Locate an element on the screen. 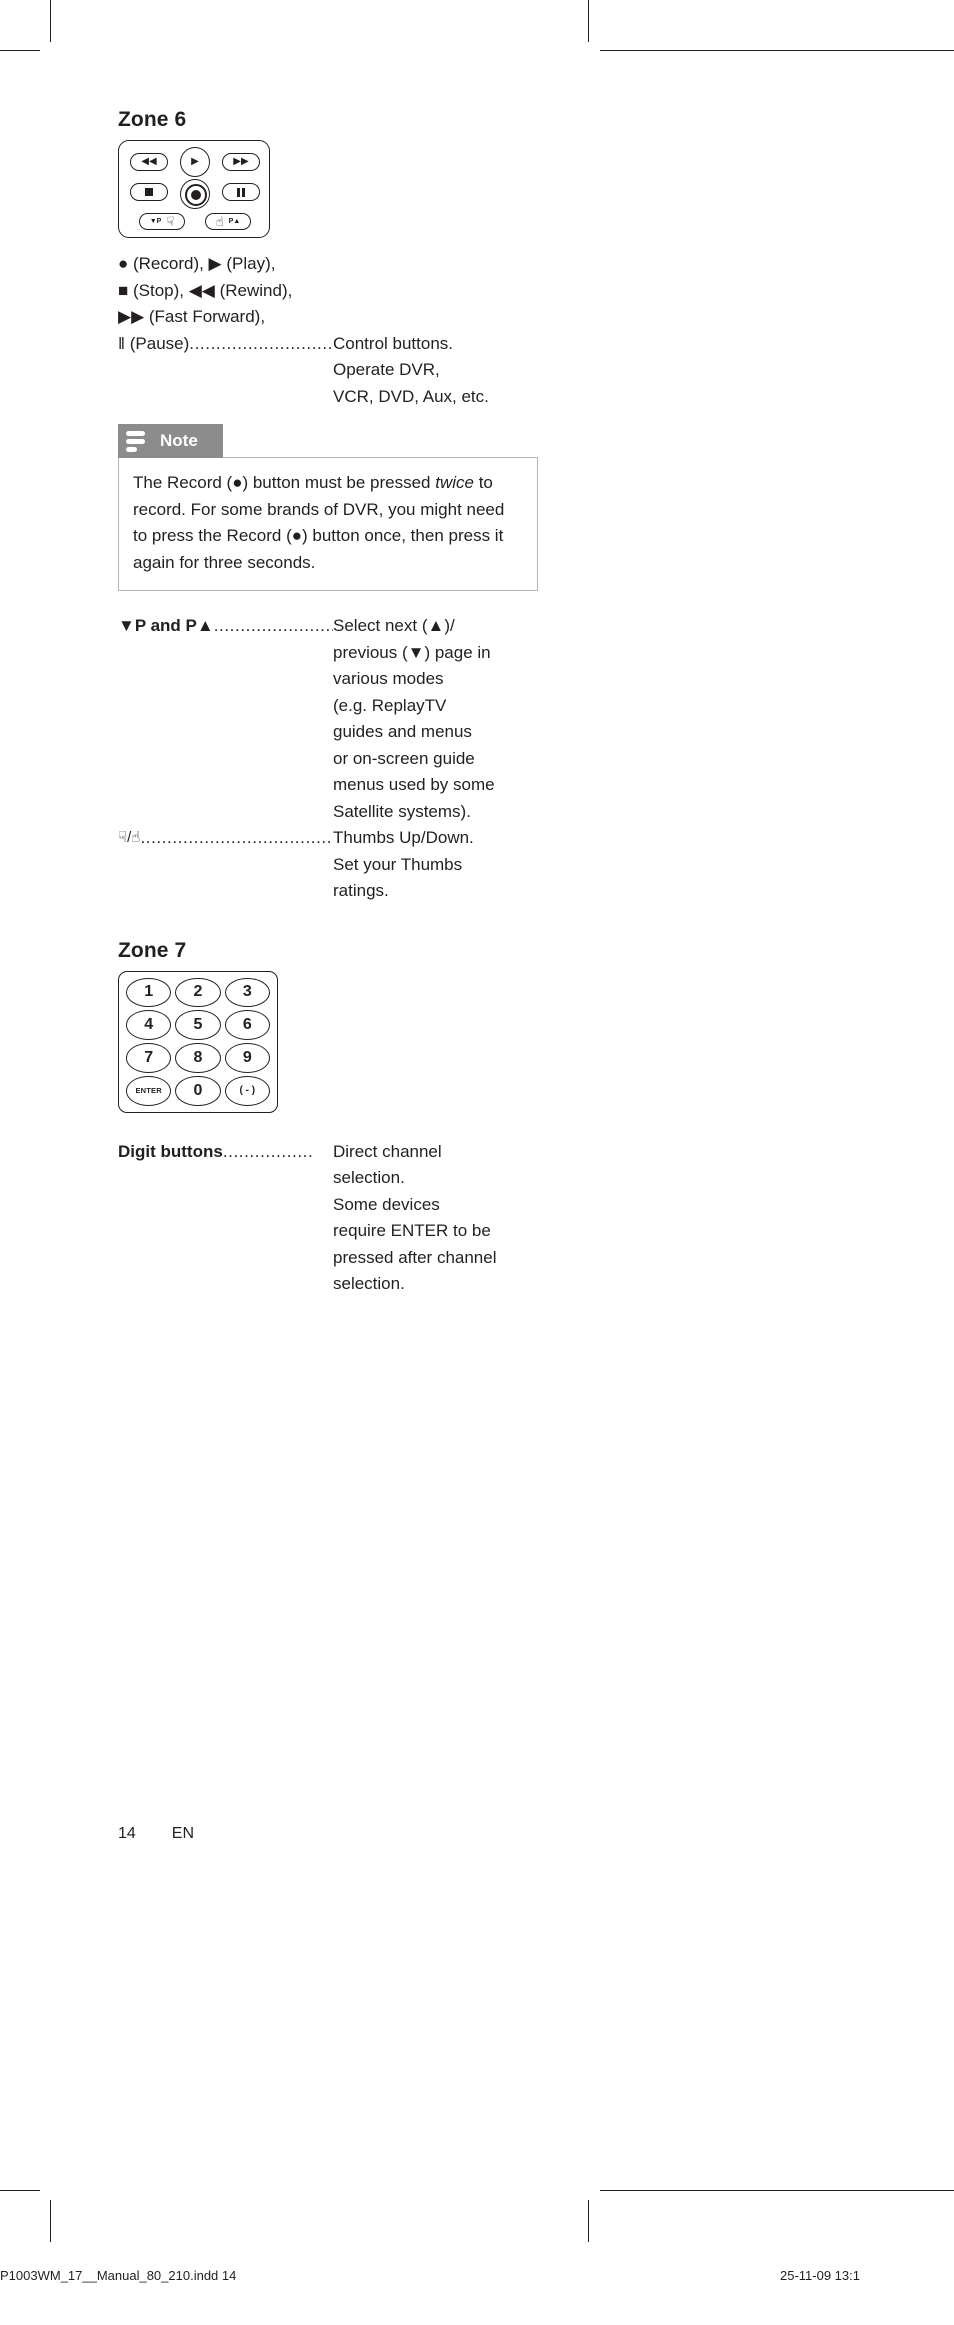 The width and height of the screenshot is (954, 2325). thumbs-up-page-up-button: ☝ P▲ is located at coordinates (228, 221).